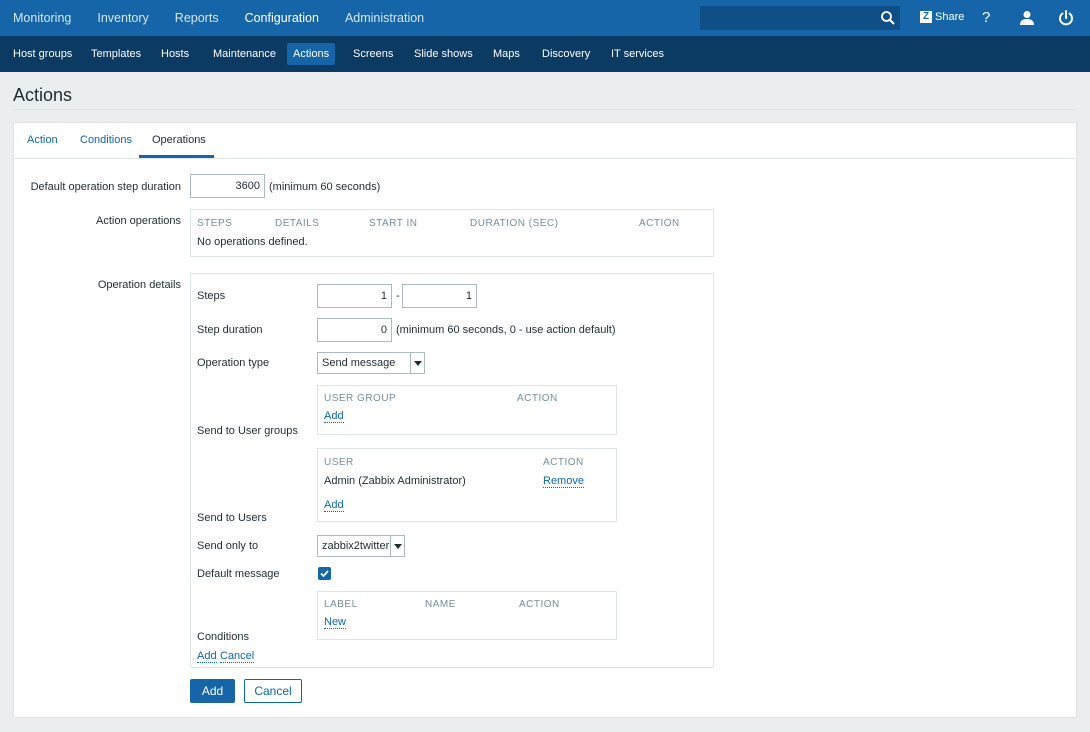 This screenshot has height=732, width=1090. What do you see at coordinates (393, 223) in the screenshot?
I see `ops-header-start-in: START IN` at bounding box center [393, 223].